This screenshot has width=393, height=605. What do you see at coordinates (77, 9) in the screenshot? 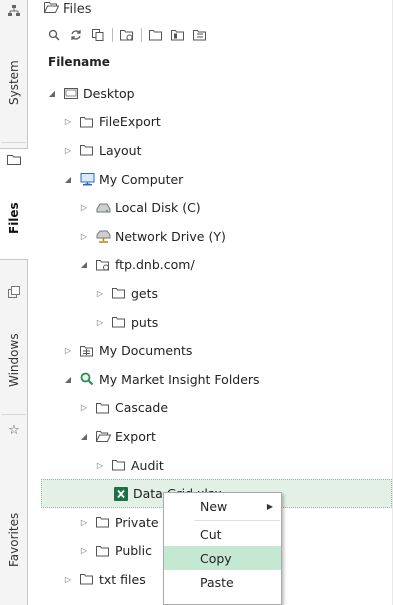
I see `panel-title-text: Files` at bounding box center [77, 9].